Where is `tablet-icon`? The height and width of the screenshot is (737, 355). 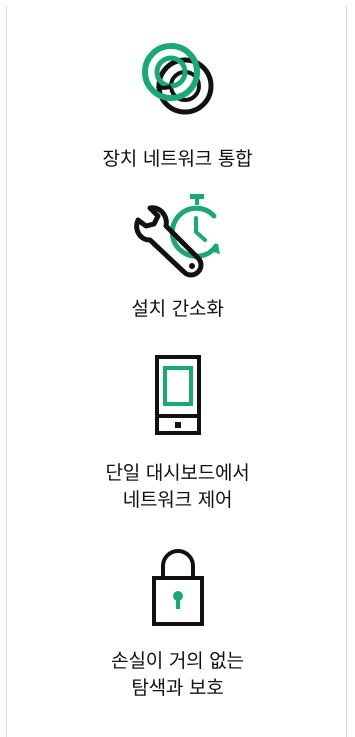 tablet-icon is located at coordinates (177, 395).